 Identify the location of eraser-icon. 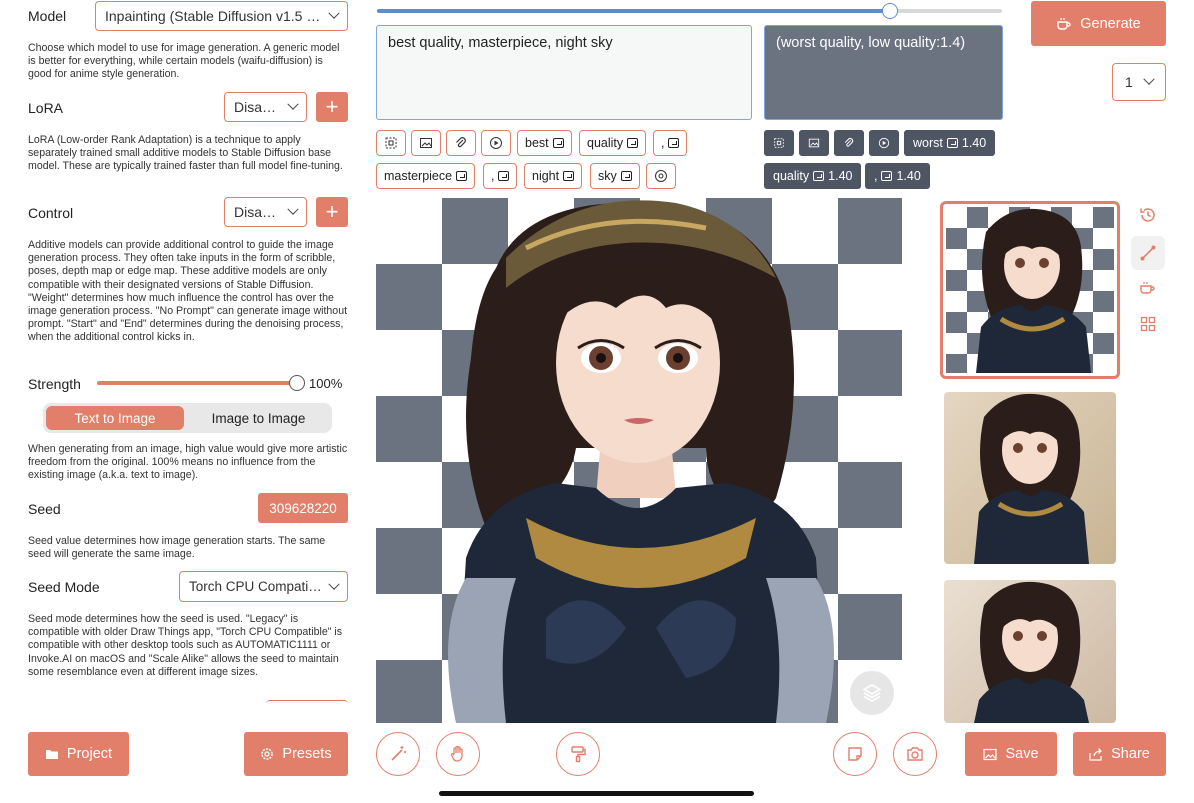
(517, 755).